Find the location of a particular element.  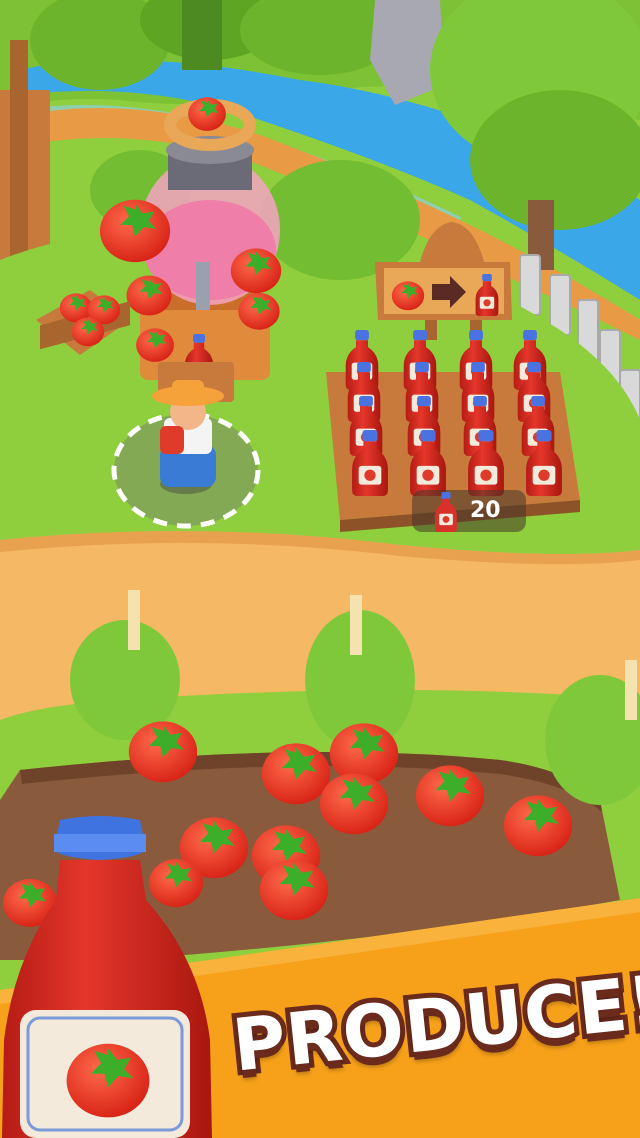

label-tomato-icon is located at coordinates (108, 1080).